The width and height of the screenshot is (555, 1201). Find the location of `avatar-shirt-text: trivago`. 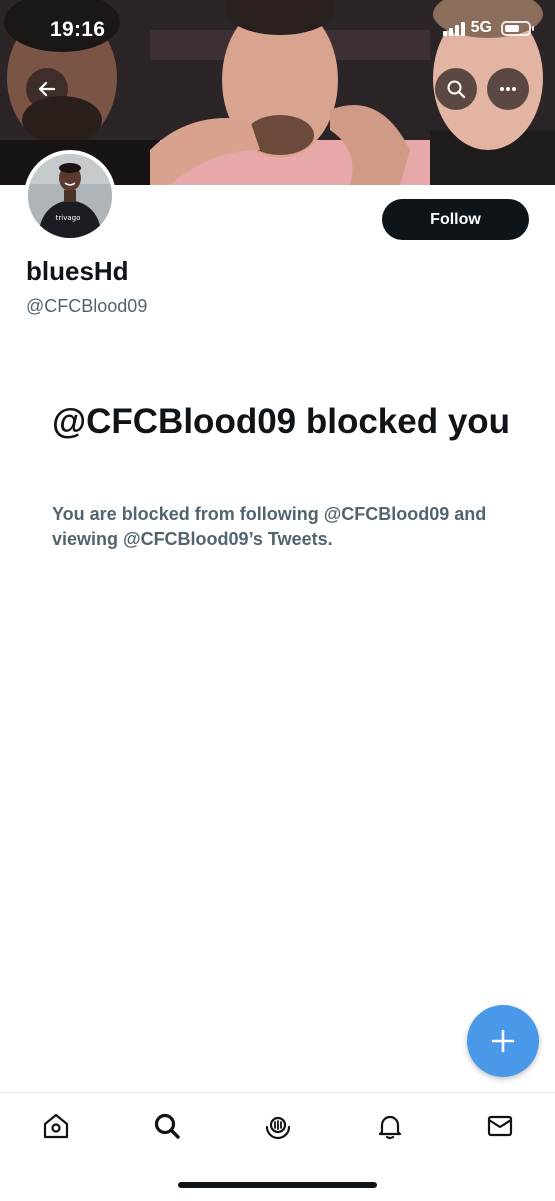

avatar-shirt-text: trivago is located at coordinates (68, 218).